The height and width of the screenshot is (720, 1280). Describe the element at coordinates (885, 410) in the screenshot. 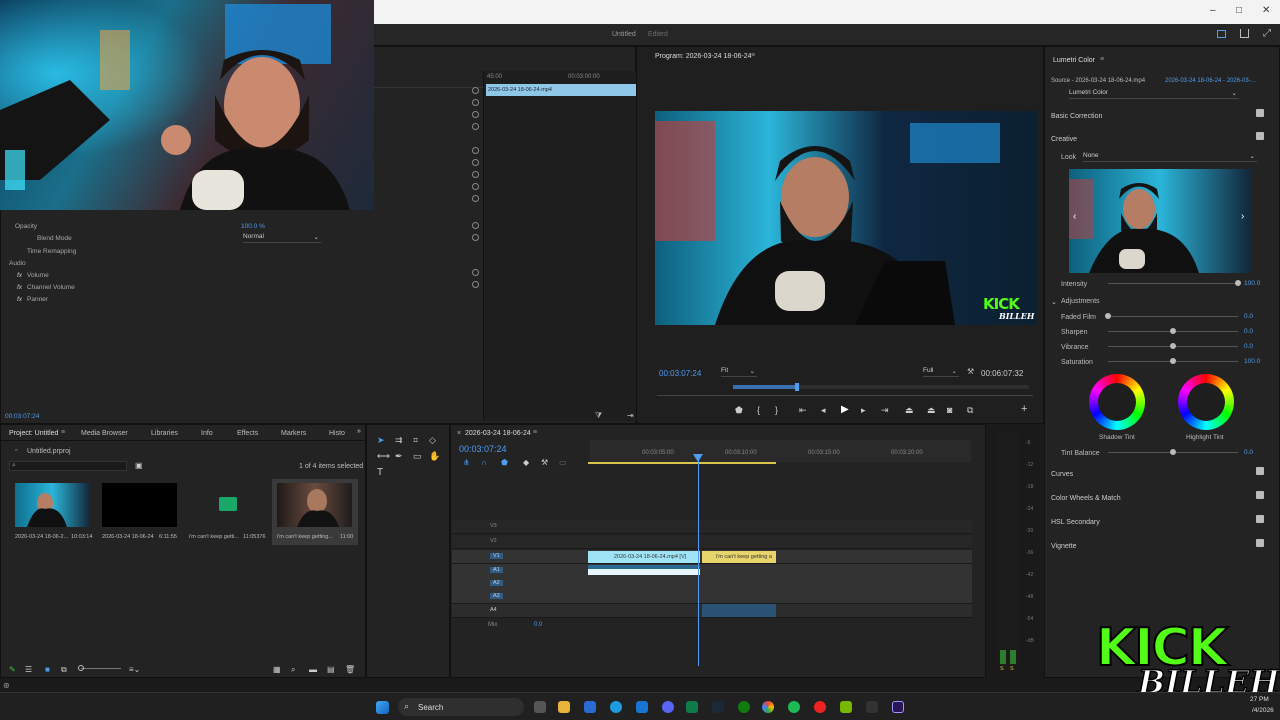

I see `go-to-out-icon: ⇥` at that location.